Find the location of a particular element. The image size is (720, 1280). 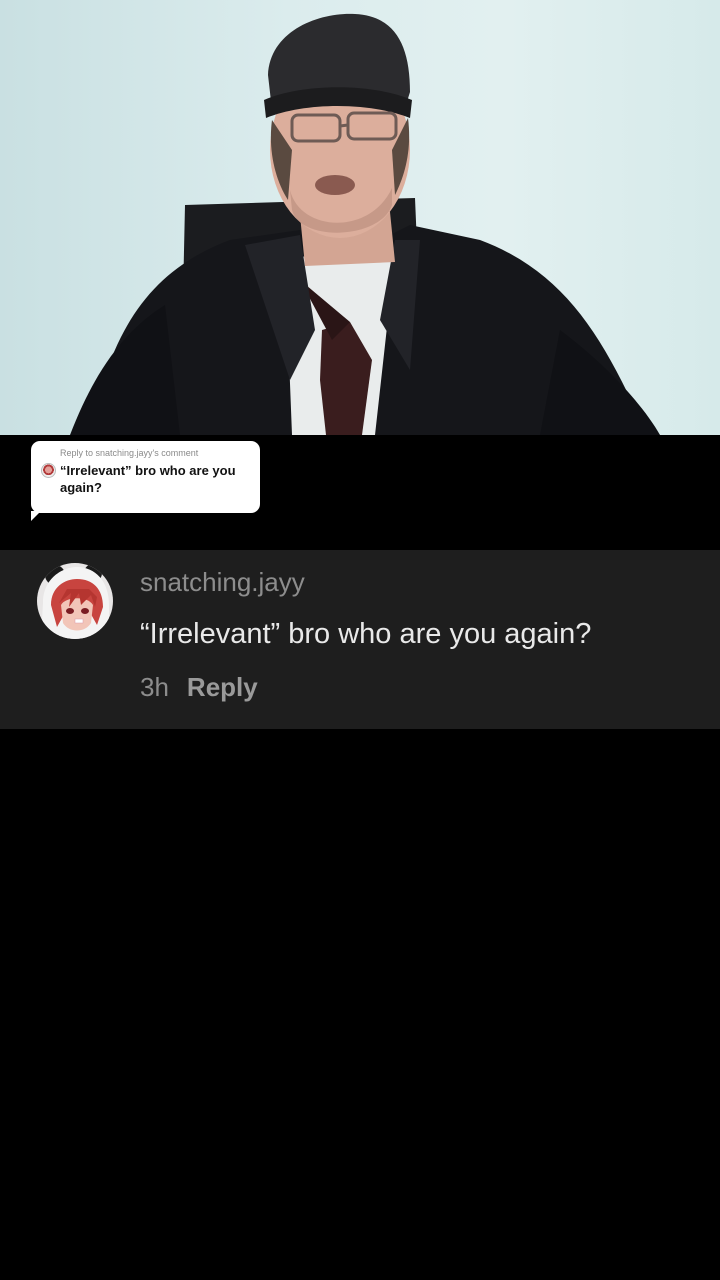

sticker-tail is located at coordinates (36, 516).